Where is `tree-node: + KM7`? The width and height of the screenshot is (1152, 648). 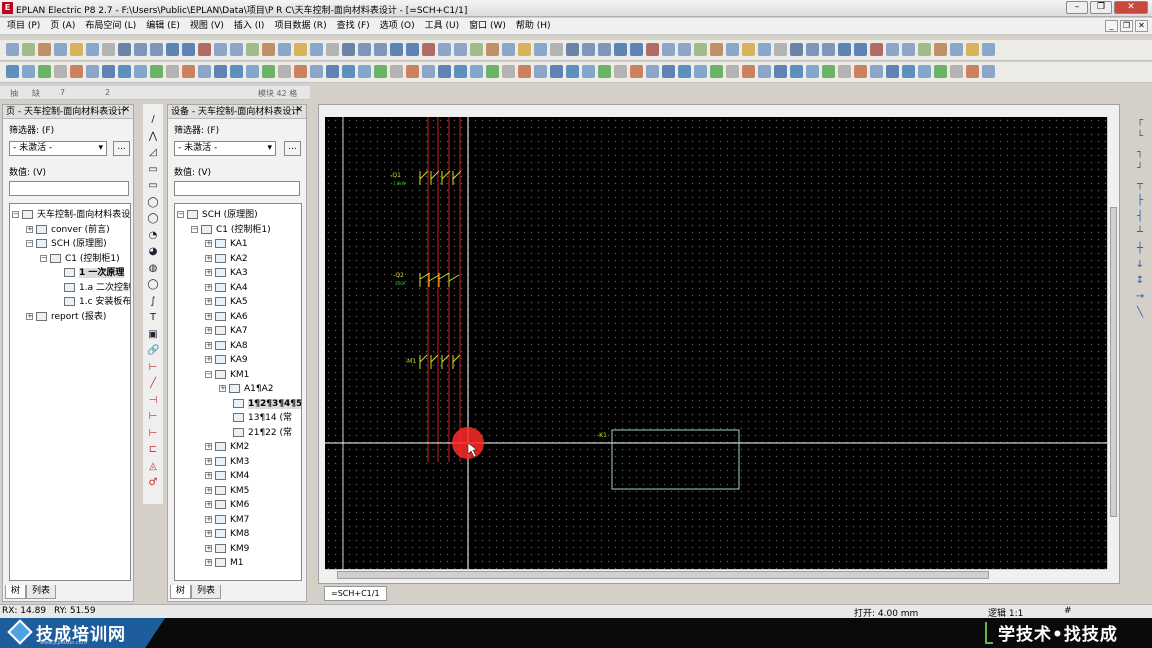 tree-node: + KM7 is located at coordinates (227, 520).